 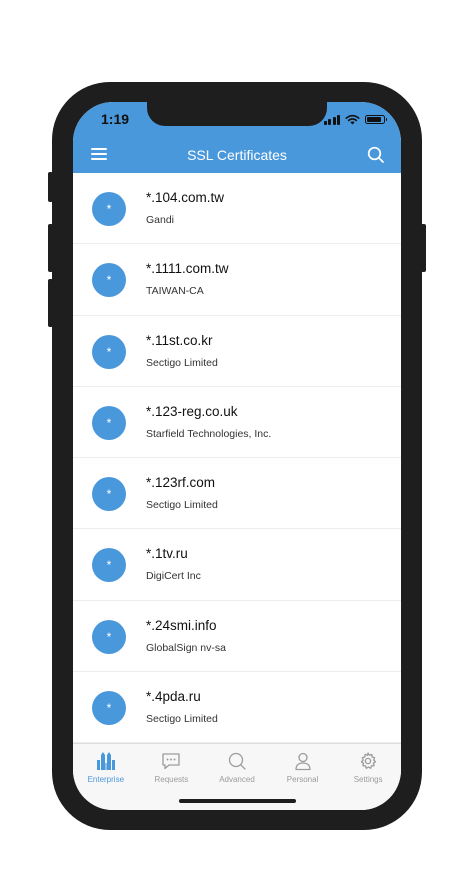 What do you see at coordinates (302, 761) in the screenshot?
I see `person-icon` at bounding box center [302, 761].